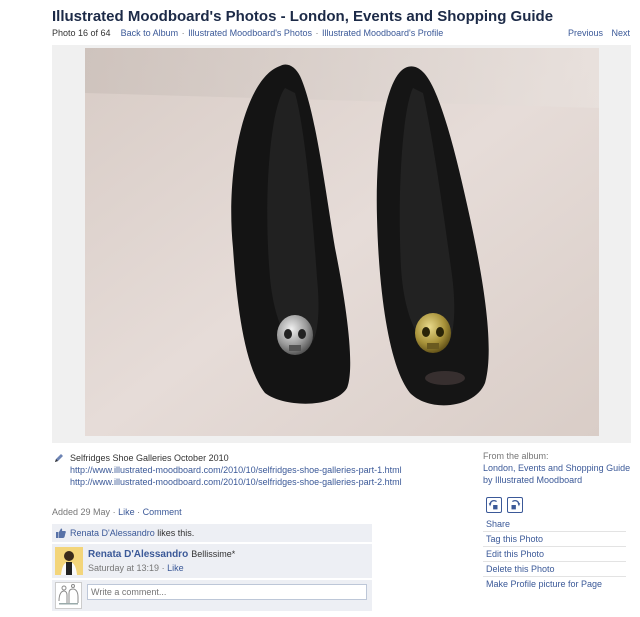 The width and height of the screenshot is (640, 617). I want to click on likes-bar: Renata D'Alessandro likes this., so click(212, 533).